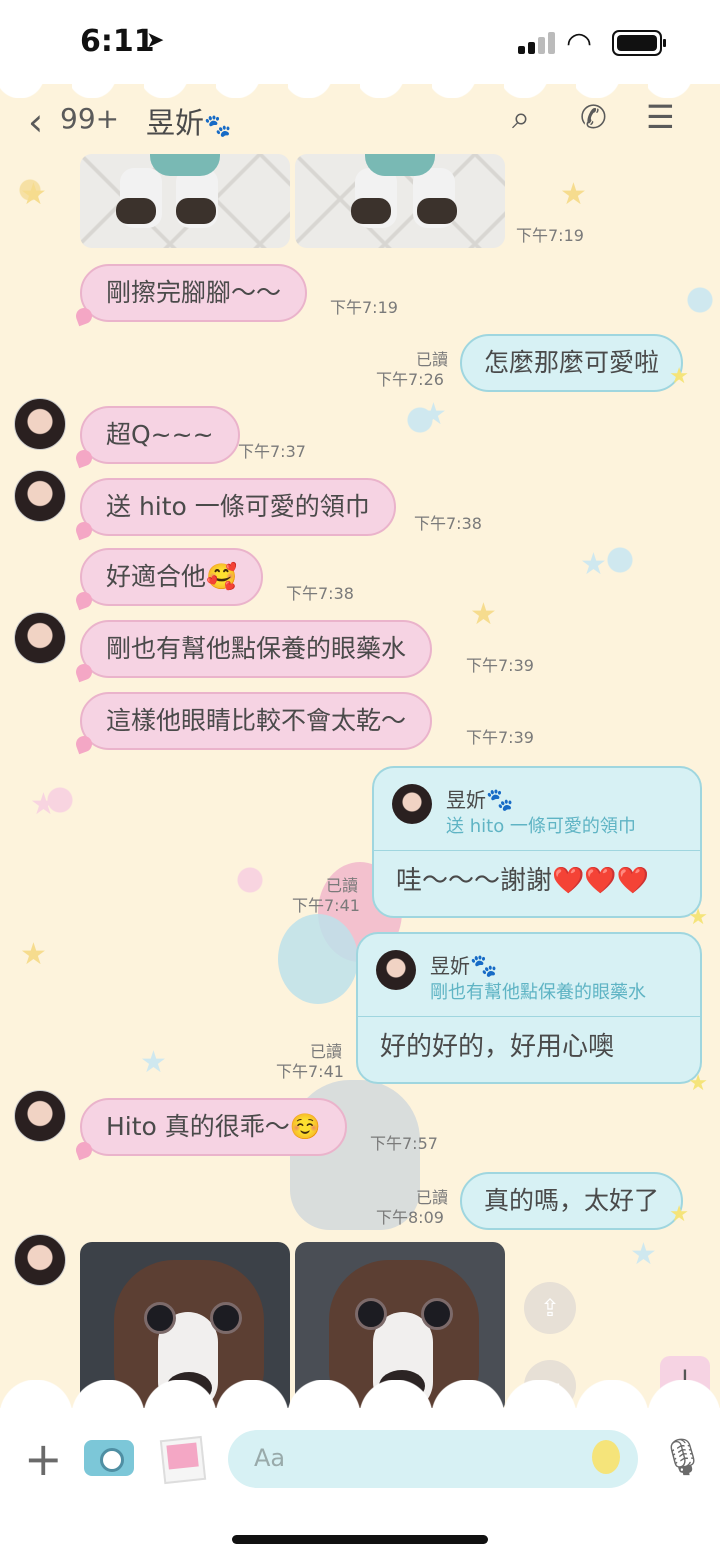  Describe the element at coordinates (639, 43) in the screenshot. I see `battery-icon` at that location.